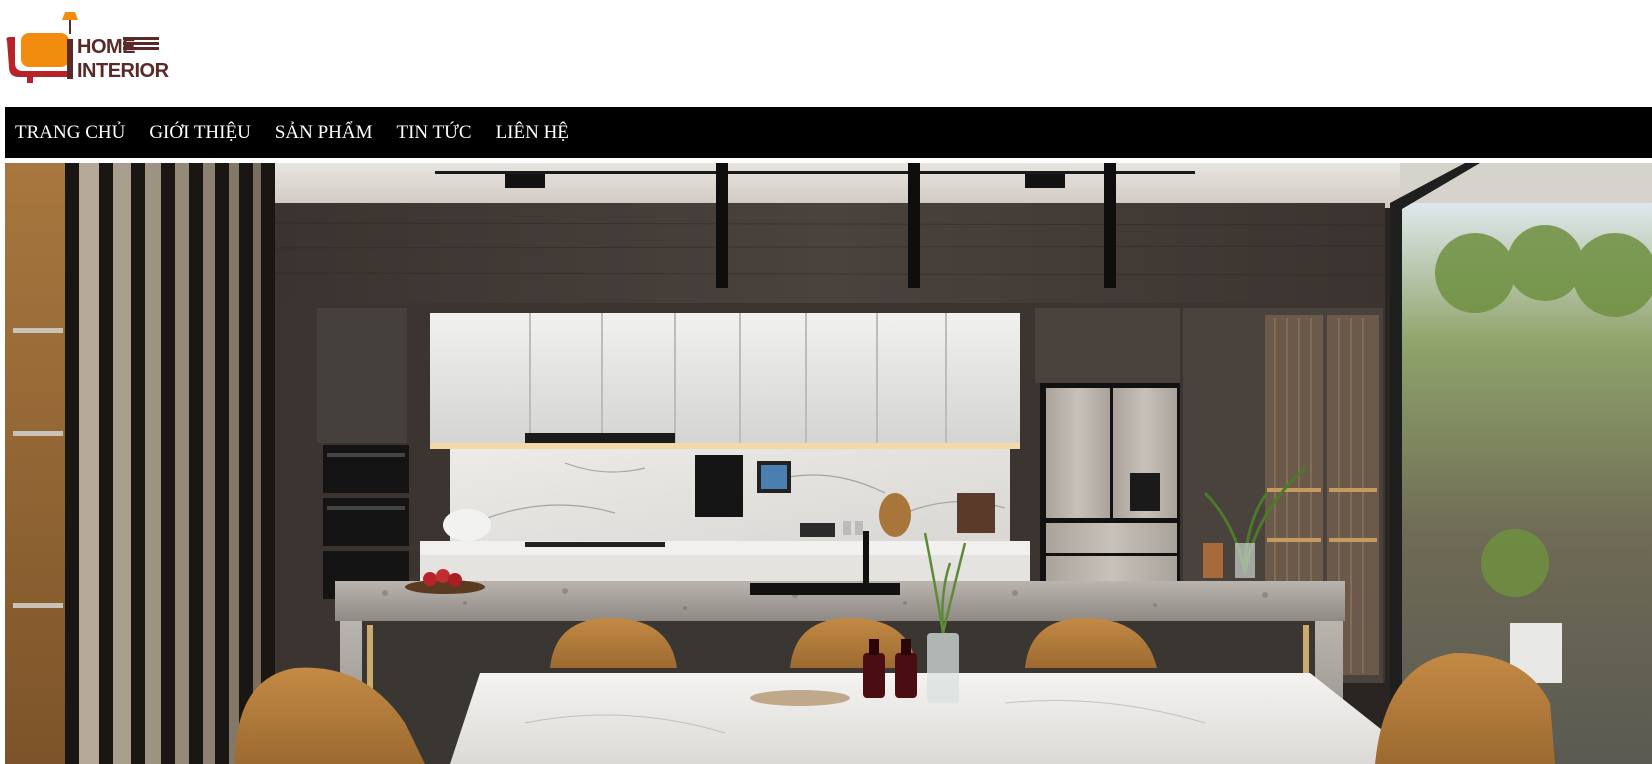  What do you see at coordinates (123, 71) in the screenshot?
I see `logo-text-interior: INTERIOR` at bounding box center [123, 71].